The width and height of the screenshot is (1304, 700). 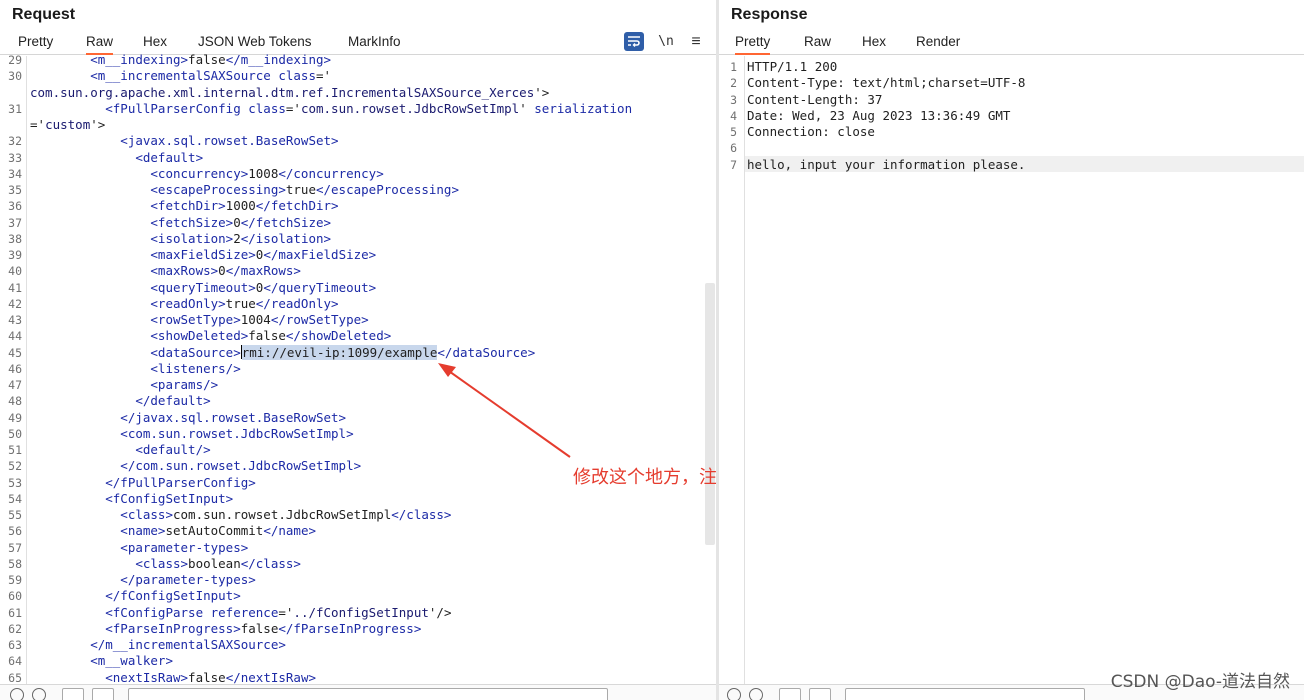 What do you see at coordinates (188, 418) in the screenshot?
I see `code-line: </javax.sql.rowset.BaseRowSet>` at bounding box center [188, 418].